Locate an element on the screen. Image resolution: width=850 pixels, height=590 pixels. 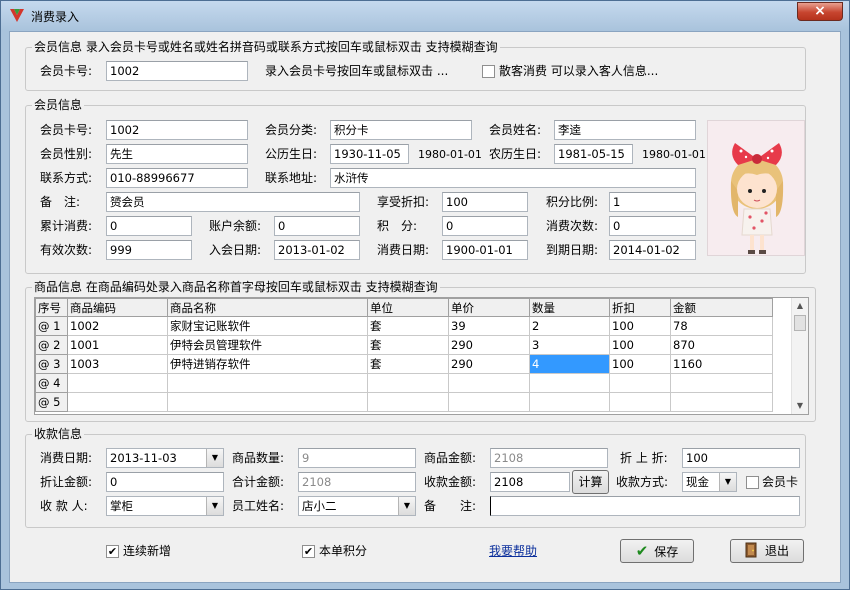
table-cell-amount: 1160 is located at coordinates (721, 364).